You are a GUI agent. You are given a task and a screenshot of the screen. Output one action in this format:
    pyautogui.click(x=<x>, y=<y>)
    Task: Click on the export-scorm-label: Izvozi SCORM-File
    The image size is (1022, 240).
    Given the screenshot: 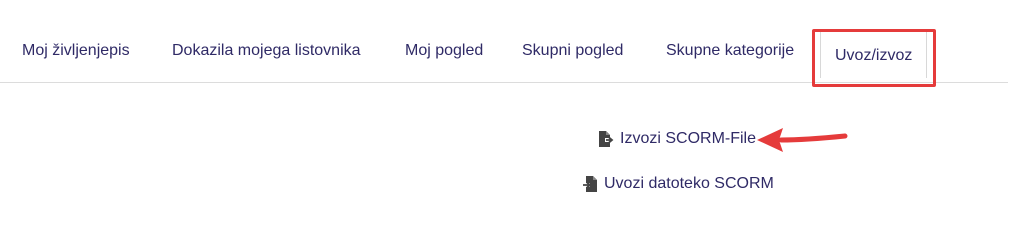 What is the action you would take?
    pyautogui.click(x=688, y=138)
    